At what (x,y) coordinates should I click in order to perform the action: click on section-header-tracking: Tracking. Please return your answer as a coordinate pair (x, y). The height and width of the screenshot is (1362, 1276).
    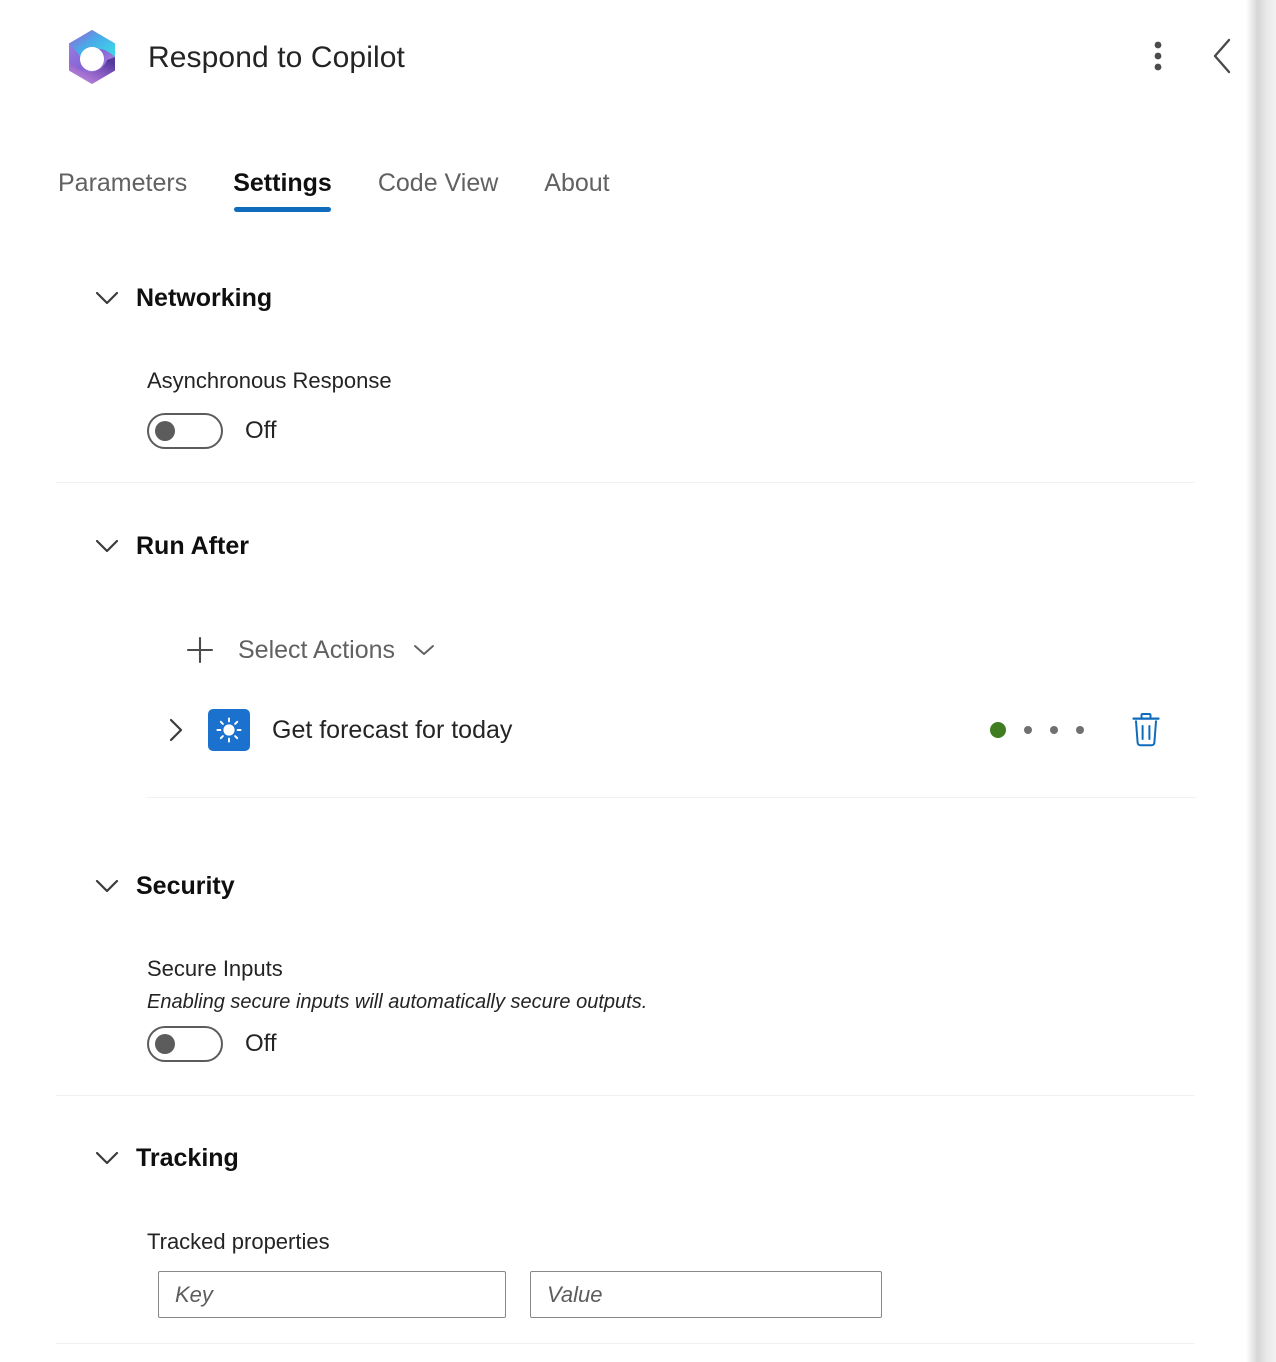
    Looking at the image, I should click on (165, 1158).